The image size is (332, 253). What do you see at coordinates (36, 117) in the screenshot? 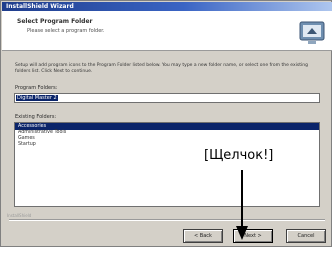
I see `existing-folders-label: Existing Folders:` at bounding box center [36, 117].